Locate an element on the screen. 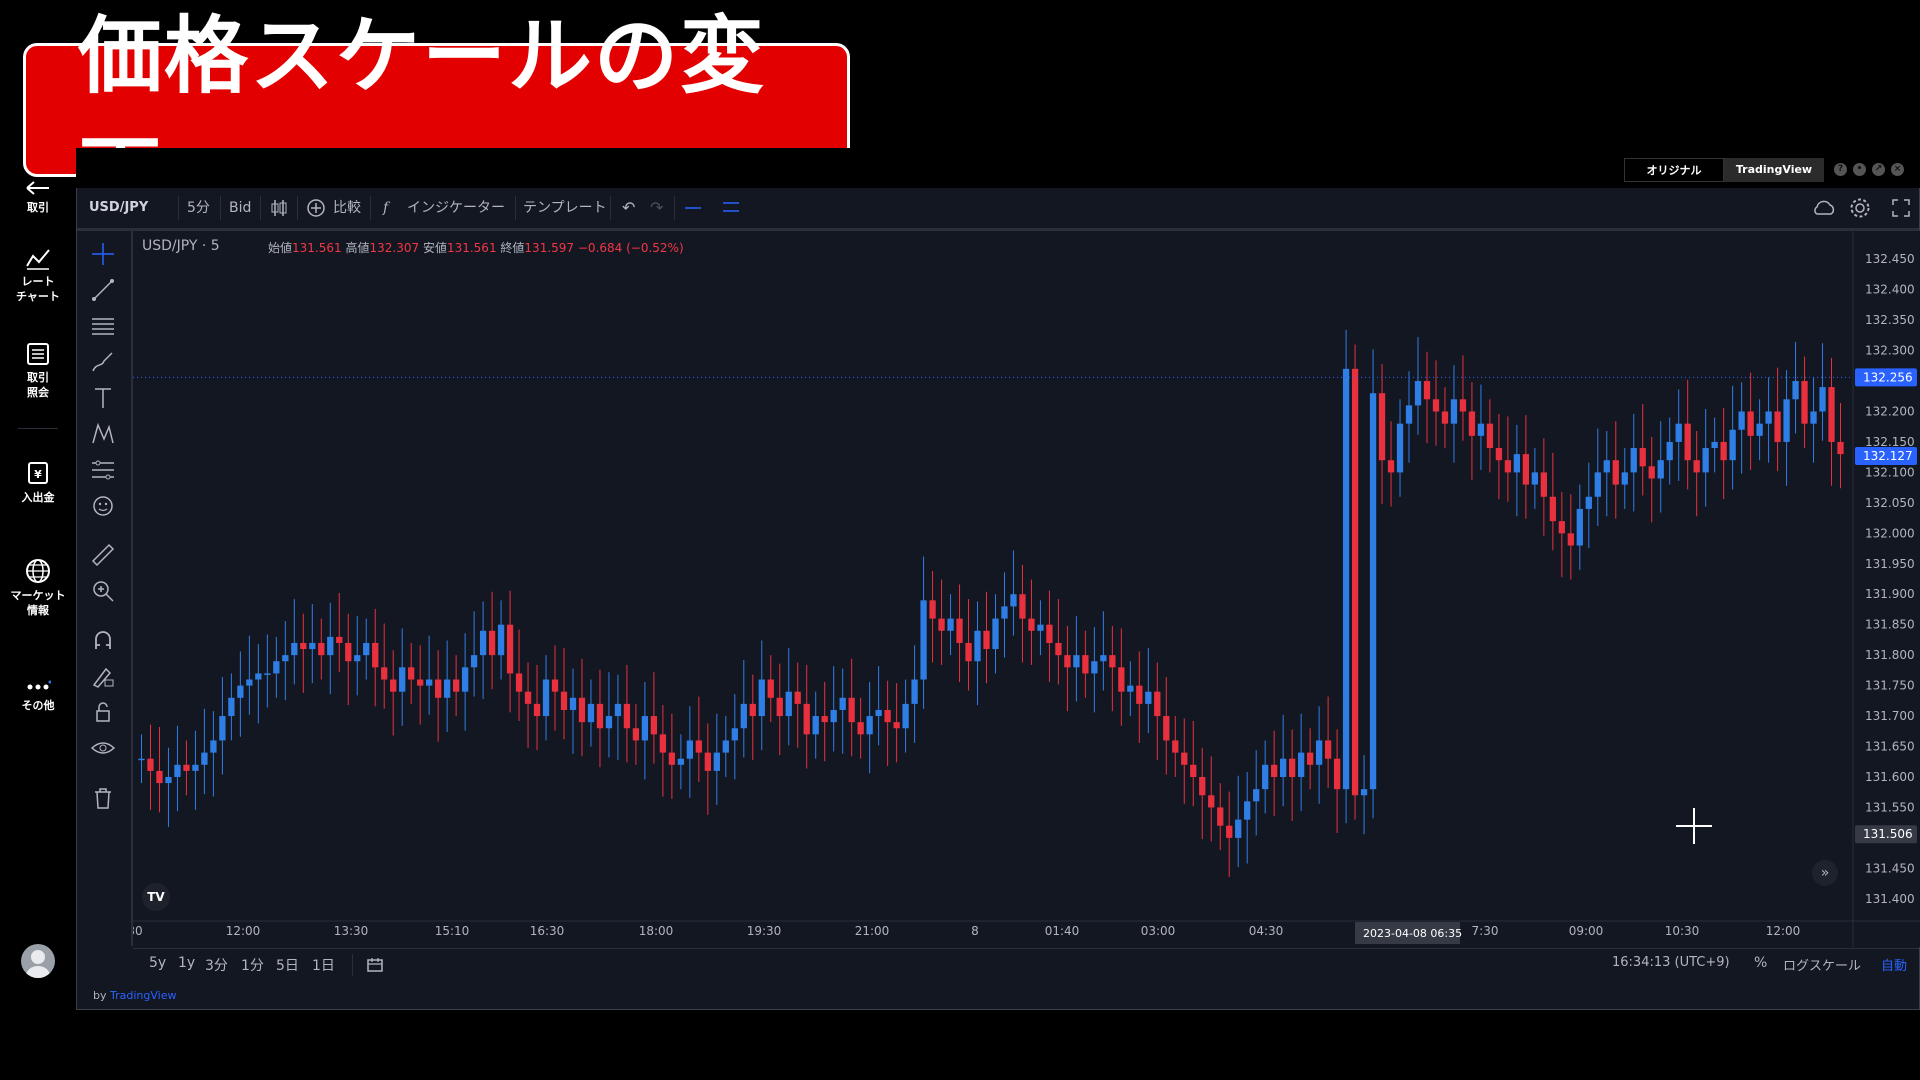  nav-item-trade-inquiry: 取引 照会 is located at coordinates (38, 371).